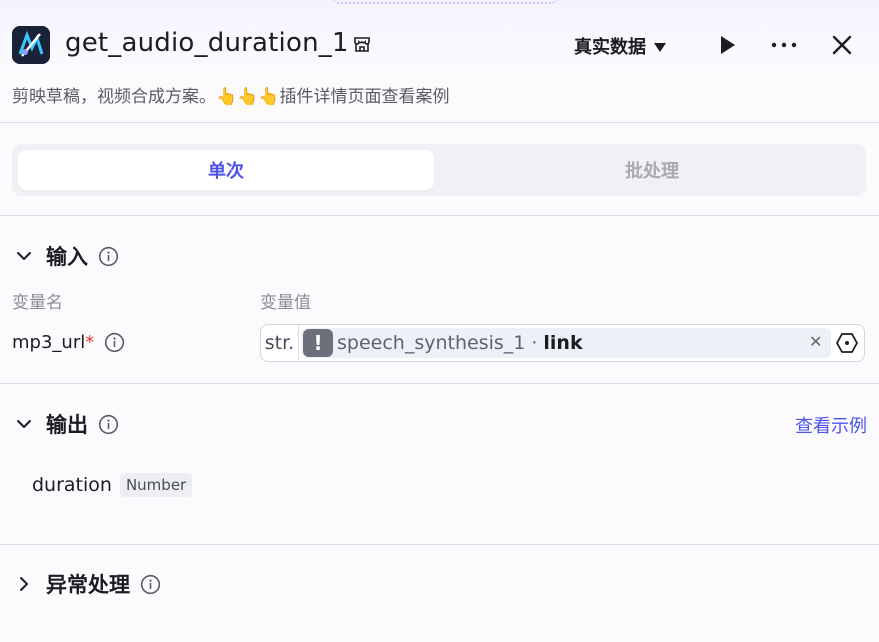  I want to click on node-description: 剪映草稿，视频合成方案。👆👆👆插件详情页面查看案例, so click(231, 97).